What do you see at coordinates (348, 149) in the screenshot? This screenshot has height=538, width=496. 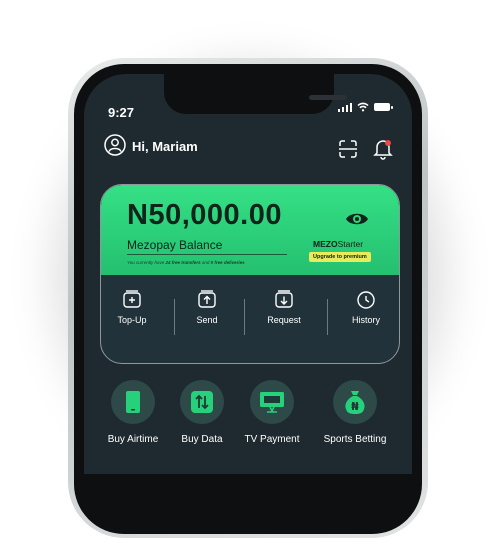 I see `scan-icon` at bounding box center [348, 149].